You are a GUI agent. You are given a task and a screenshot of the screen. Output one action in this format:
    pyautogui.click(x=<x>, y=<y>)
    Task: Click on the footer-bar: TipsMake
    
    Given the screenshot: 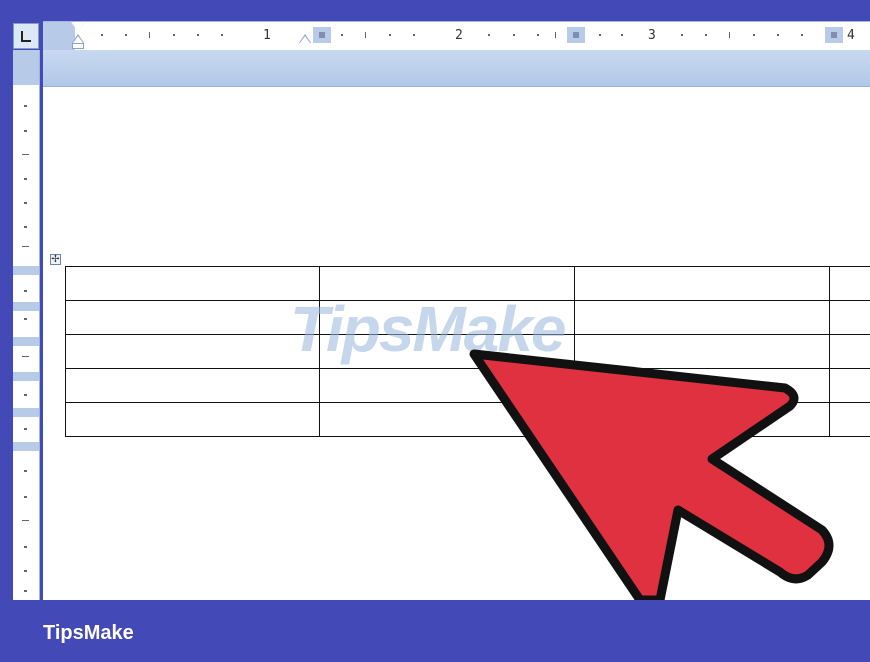 What is the action you would take?
    pyautogui.click(x=435, y=631)
    